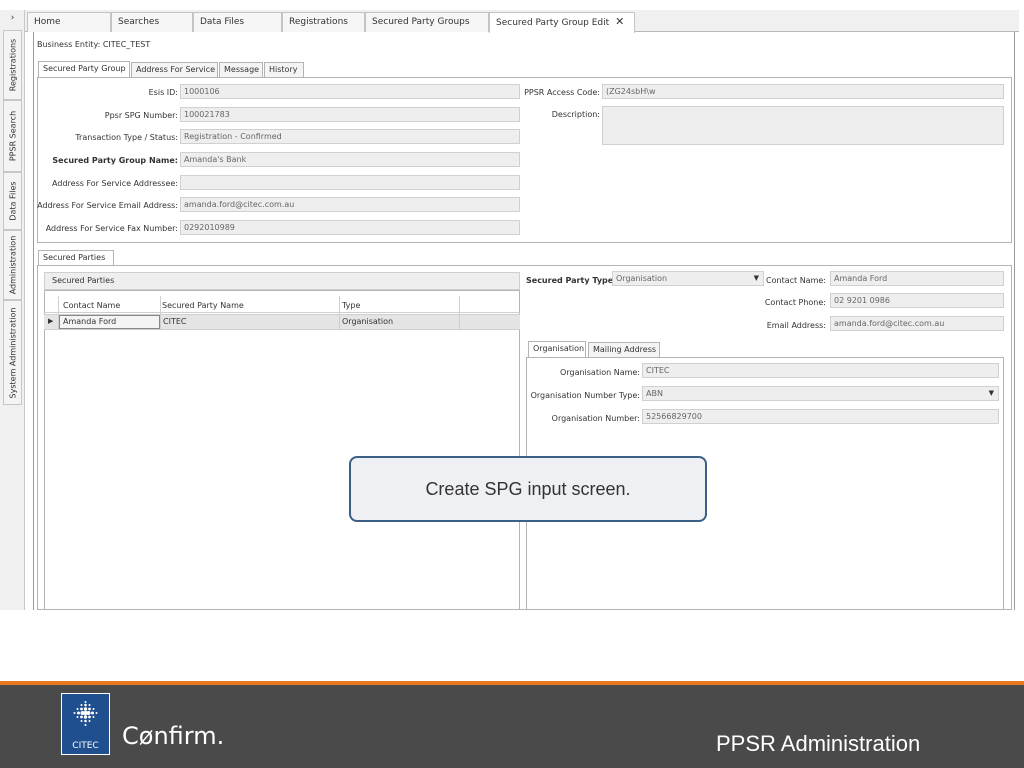 The height and width of the screenshot is (768, 1024). Describe the element at coordinates (115, 183) in the screenshot. I see `afs-addressee-label: Address For Service Addressee:` at that location.